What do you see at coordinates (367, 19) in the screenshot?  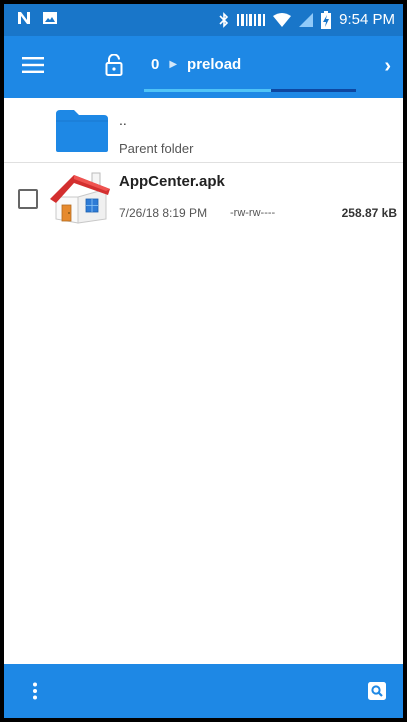 I see `status-time: 9:54 PM` at bounding box center [367, 19].